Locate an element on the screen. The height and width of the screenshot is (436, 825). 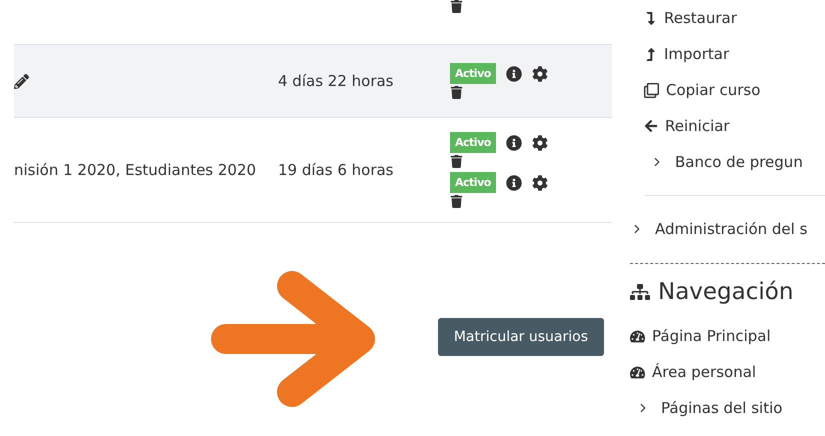
menu-item: Banco de pregun is located at coordinates (727, 162).